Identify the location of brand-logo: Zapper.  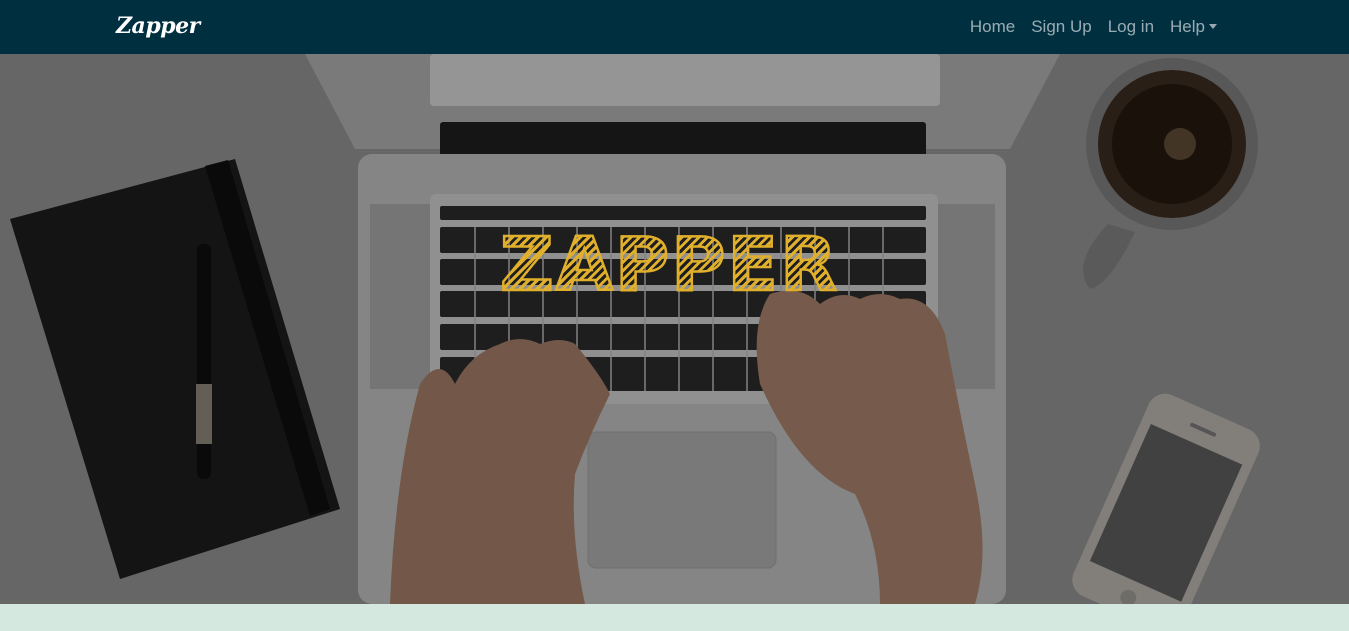
(158, 26).